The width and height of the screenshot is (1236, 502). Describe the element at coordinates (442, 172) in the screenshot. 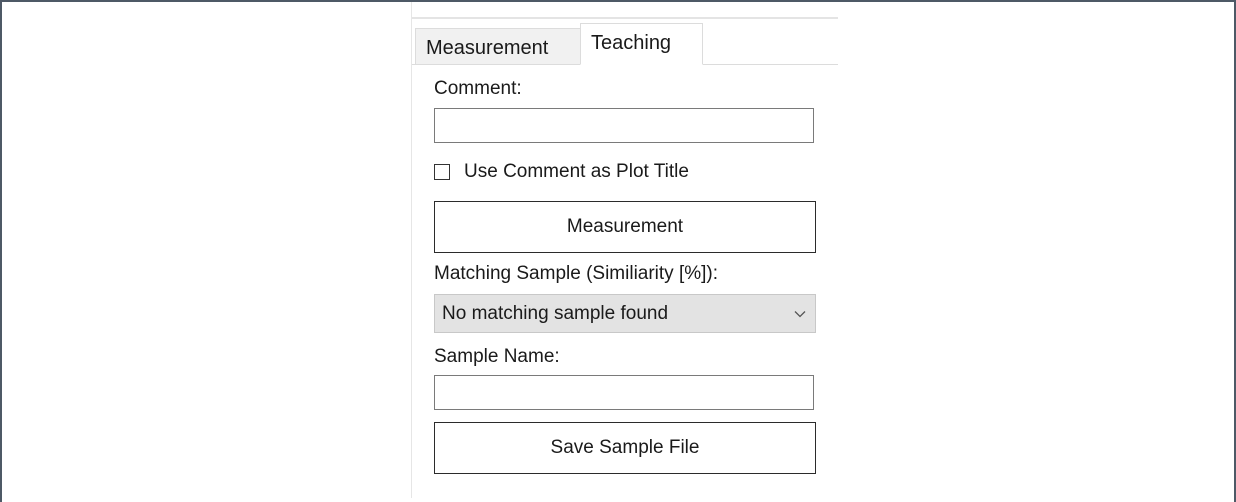

I see `use-comment-checkbox` at that location.